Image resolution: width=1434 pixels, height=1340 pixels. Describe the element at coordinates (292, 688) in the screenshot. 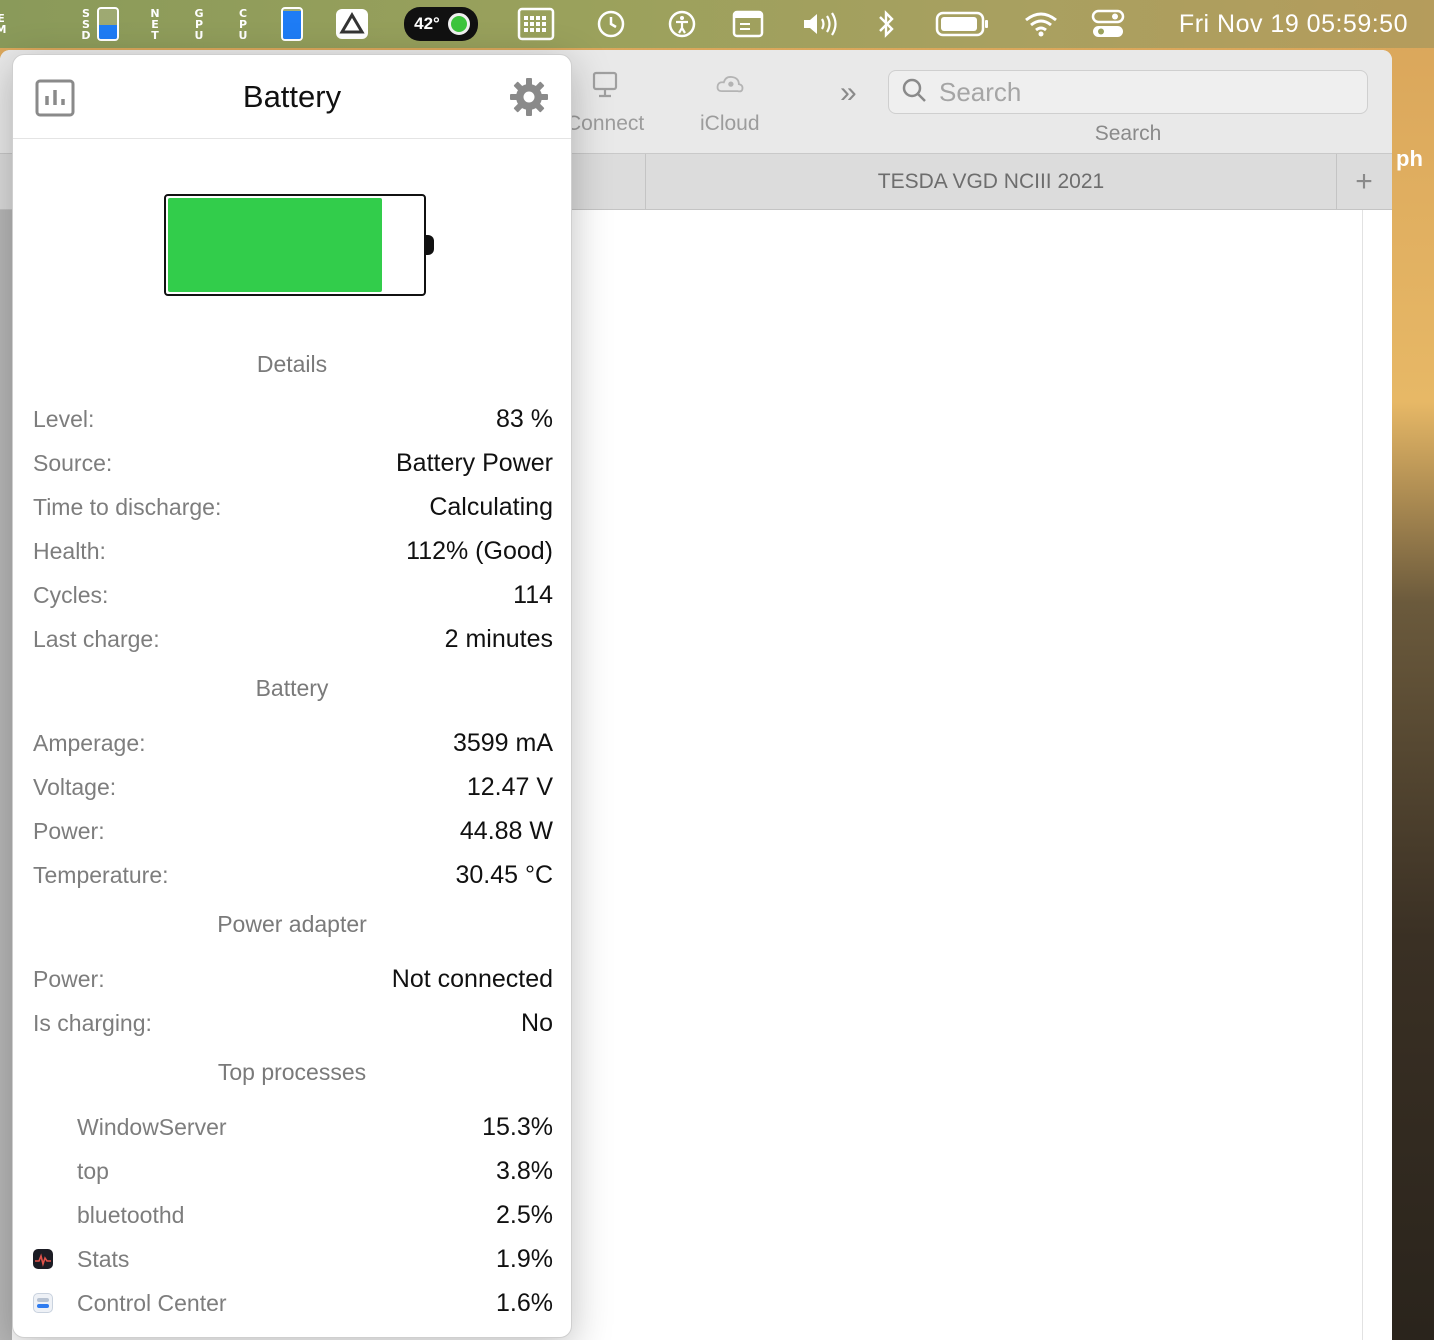

I see `battery-section-title: Battery` at that location.